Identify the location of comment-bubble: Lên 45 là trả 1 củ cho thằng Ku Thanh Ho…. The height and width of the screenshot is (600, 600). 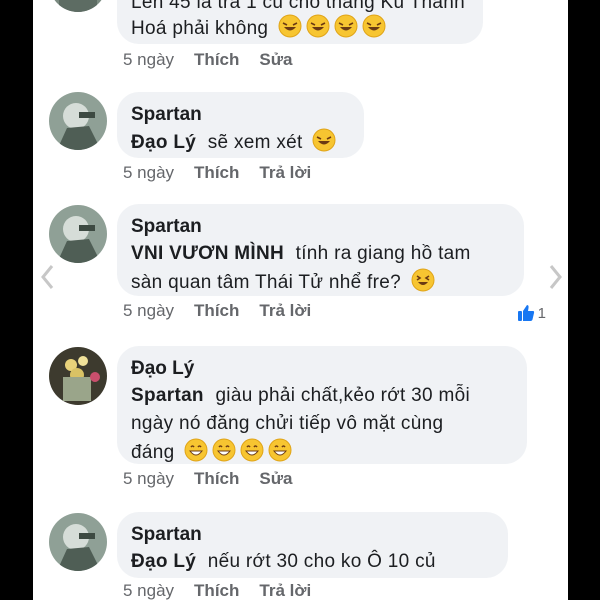
(300, 22).